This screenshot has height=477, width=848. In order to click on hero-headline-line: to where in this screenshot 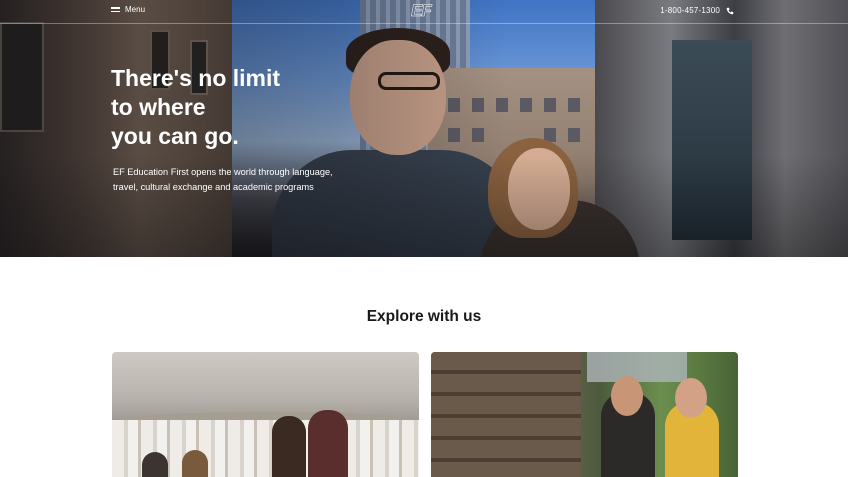, I will do `click(158, 107)`.